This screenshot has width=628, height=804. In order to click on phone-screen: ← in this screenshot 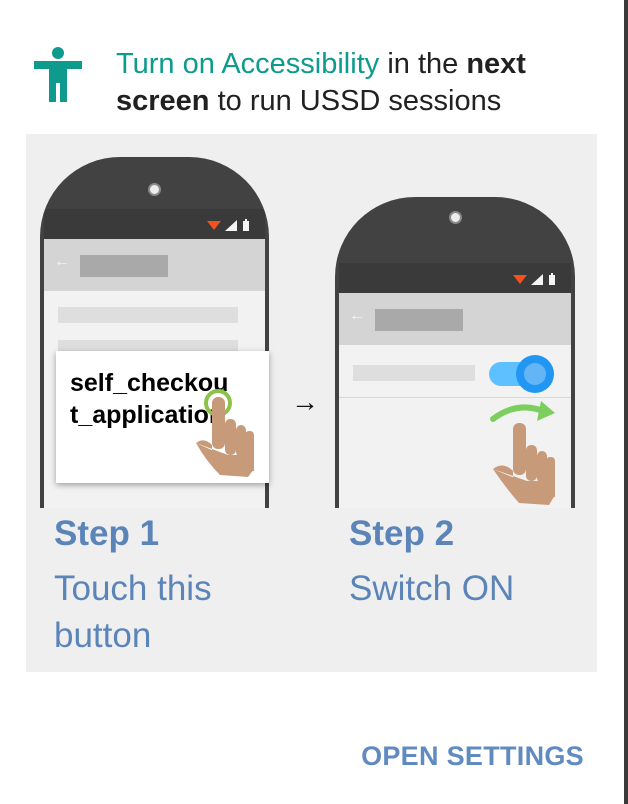, I will do `click(455, 385)`.